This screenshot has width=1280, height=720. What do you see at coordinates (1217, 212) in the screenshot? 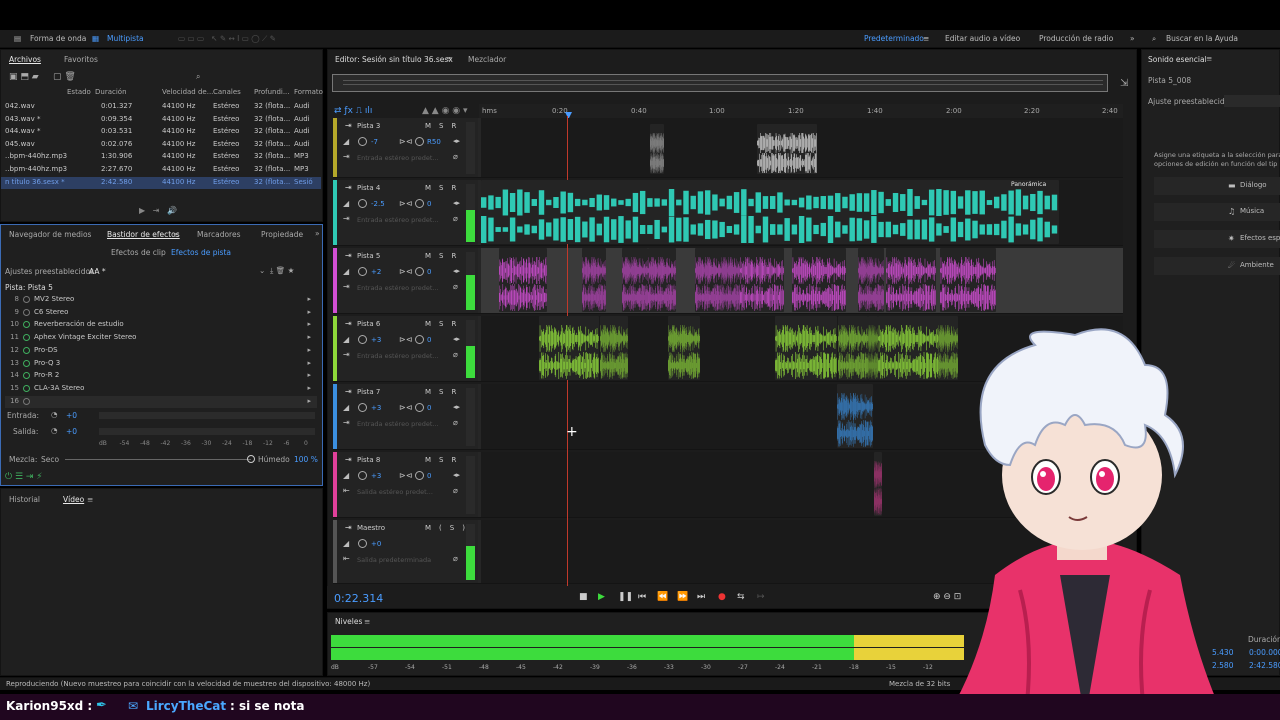
I see `type-music-button: ♫ Música` at bounding box center [1217, 212].